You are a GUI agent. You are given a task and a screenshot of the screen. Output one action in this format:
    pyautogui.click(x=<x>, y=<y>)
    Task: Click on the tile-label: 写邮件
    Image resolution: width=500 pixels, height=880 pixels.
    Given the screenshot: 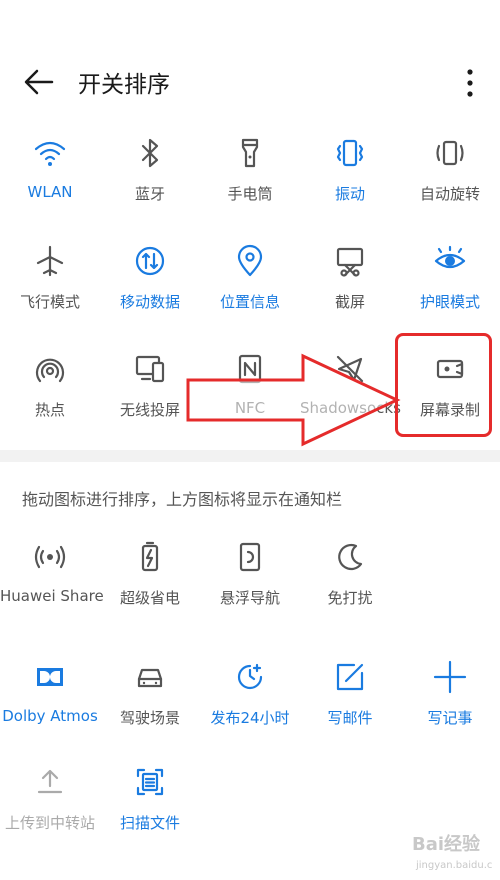 What is the action you would take?
    pyautogui.click(x=350, y=718)
    